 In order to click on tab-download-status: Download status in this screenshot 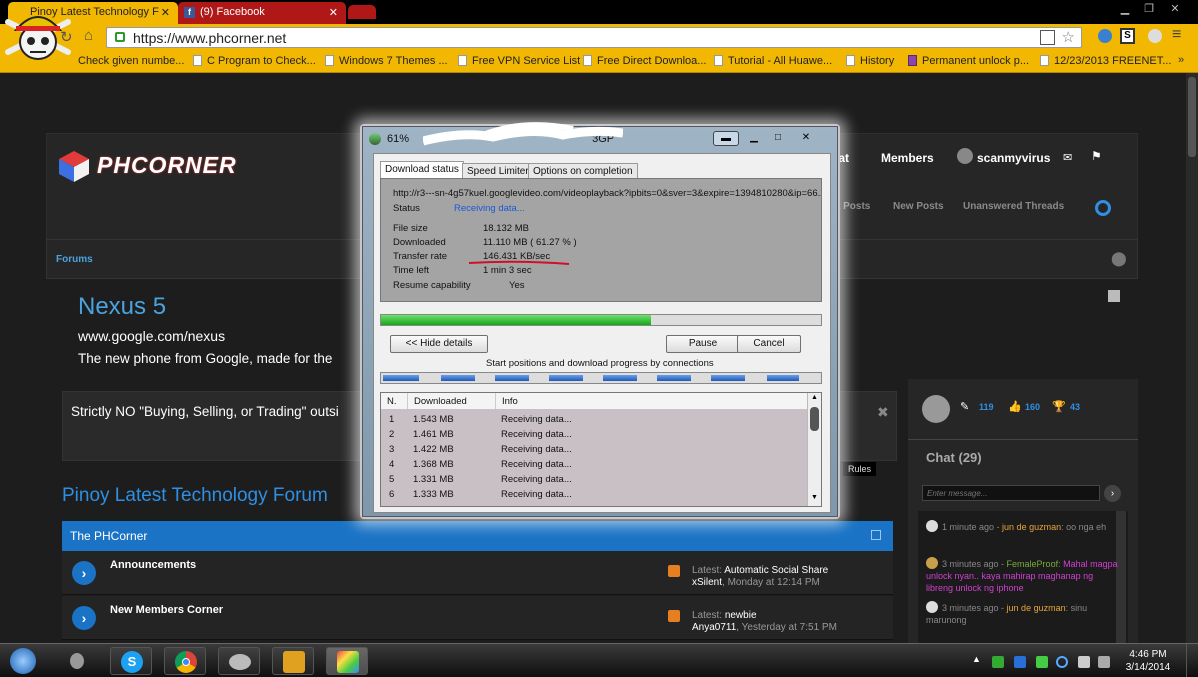, I will do `click(422, 170)`.